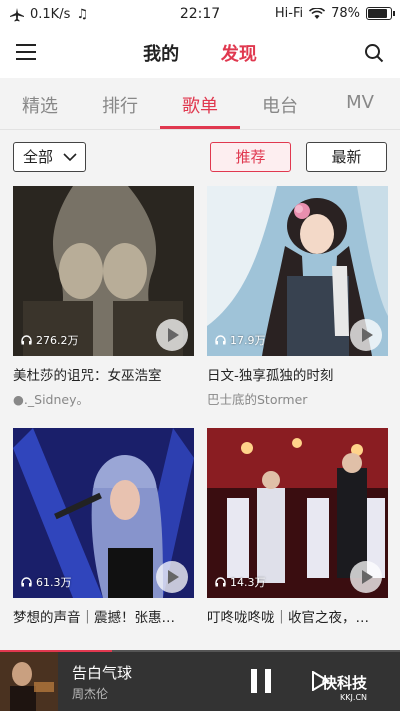 Image resolution: width=400 pixels, height=711 pixels. What do you see at coordinates (360, 102) in the screenshot?
I see `subtab-mv: MV` at bounding box center [360, 102].